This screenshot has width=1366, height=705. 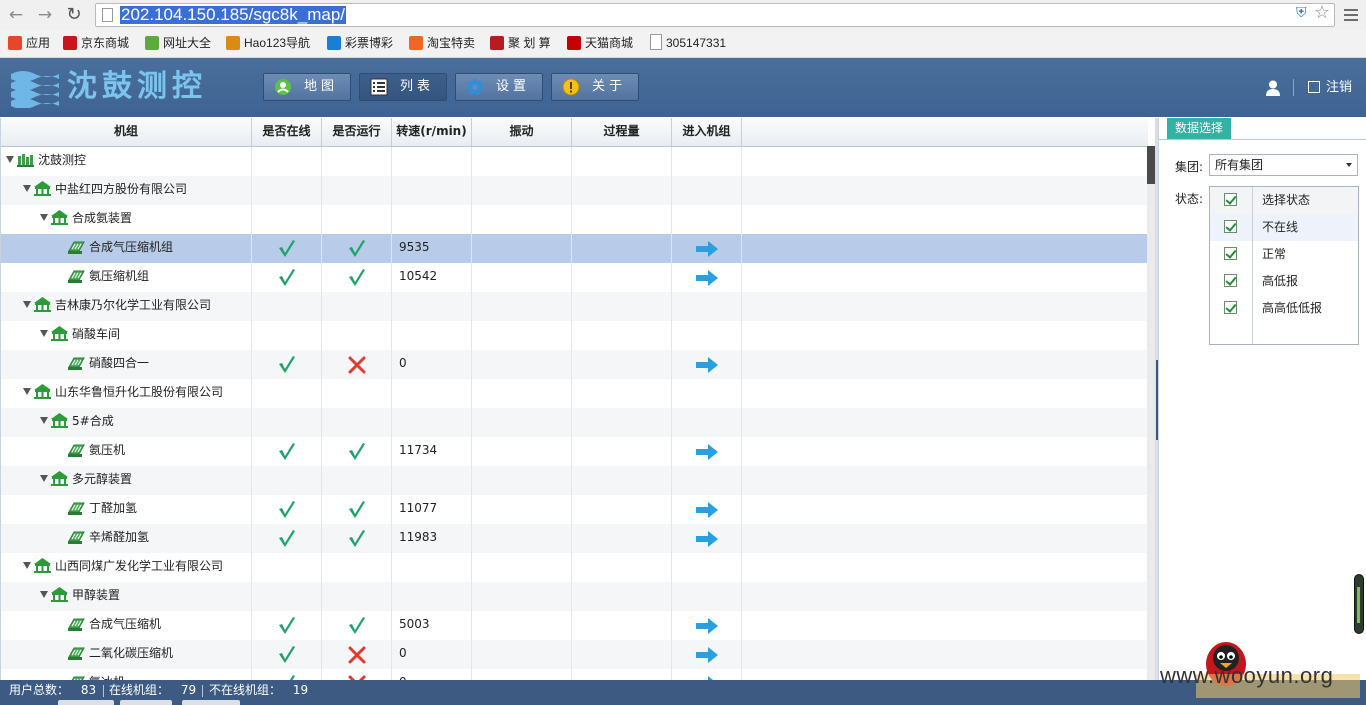 What do you see at coordinates (1351, 15) in the screenshot?
I see `menu-icon` at bounding box center [1351, 15].